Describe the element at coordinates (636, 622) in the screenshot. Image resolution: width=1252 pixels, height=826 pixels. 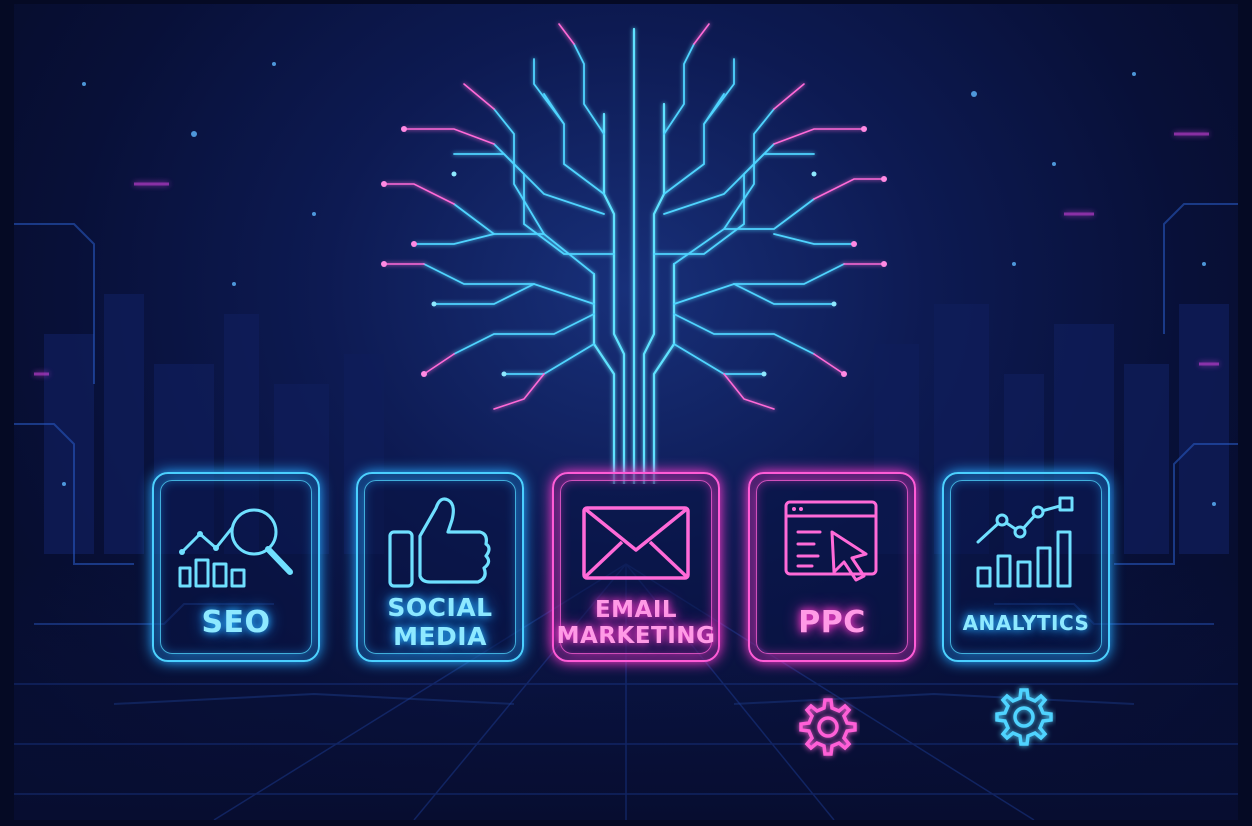
I see `card-label-email-marketing: EMAIL MARKETING` at that location.